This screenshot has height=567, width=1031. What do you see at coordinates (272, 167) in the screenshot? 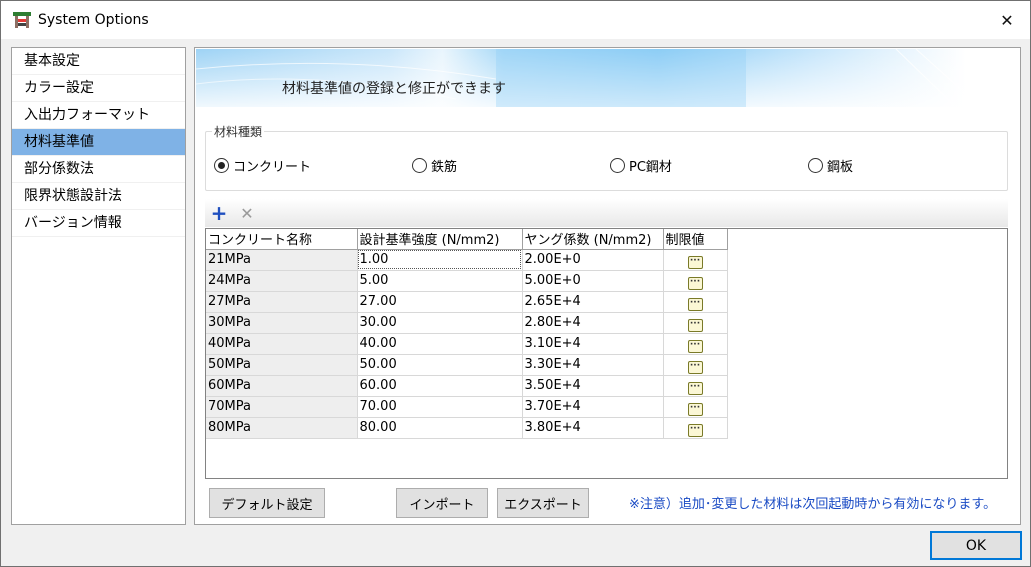
I see `radio-concrete-label: コンクリート` at bounding box center [272, 167].